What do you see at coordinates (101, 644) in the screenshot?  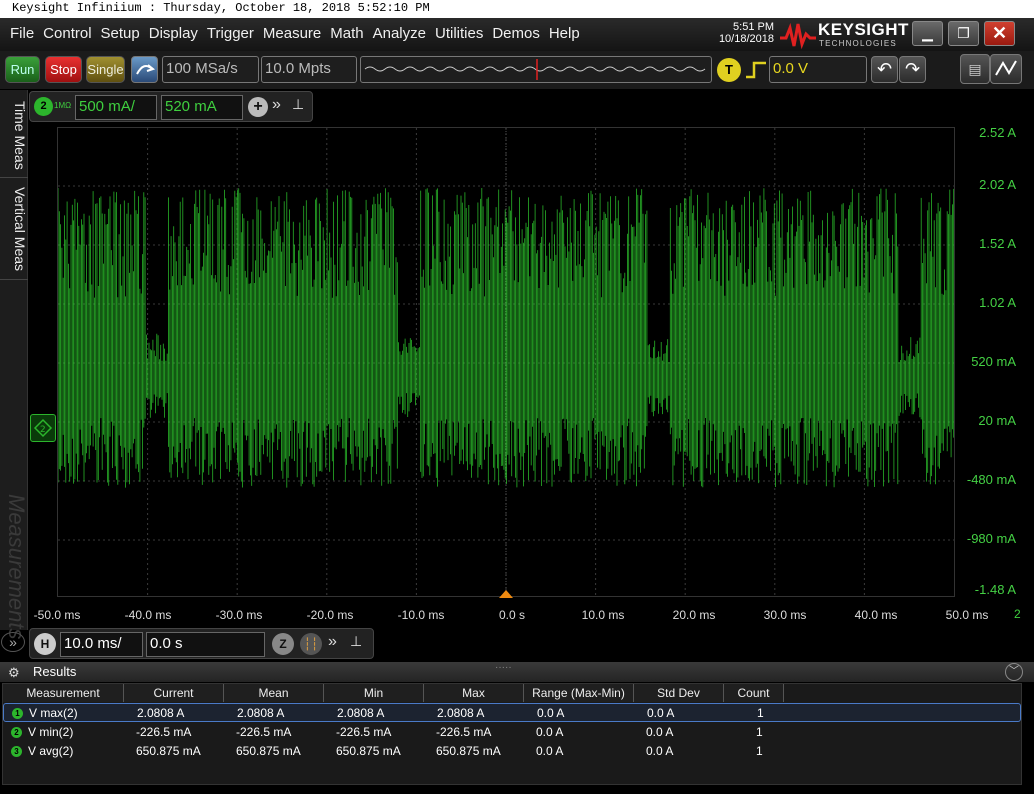 I see `horizontal-scale-field: 10.0 ms/` at bounding box center [101, 644].